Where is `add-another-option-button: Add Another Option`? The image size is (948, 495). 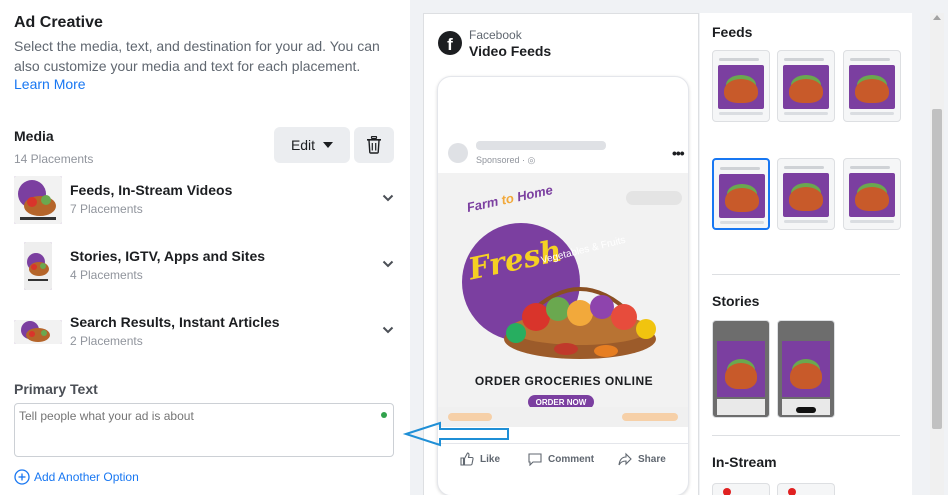 add-another-option-button: Add Another Option is located at coordinates (76, 477).